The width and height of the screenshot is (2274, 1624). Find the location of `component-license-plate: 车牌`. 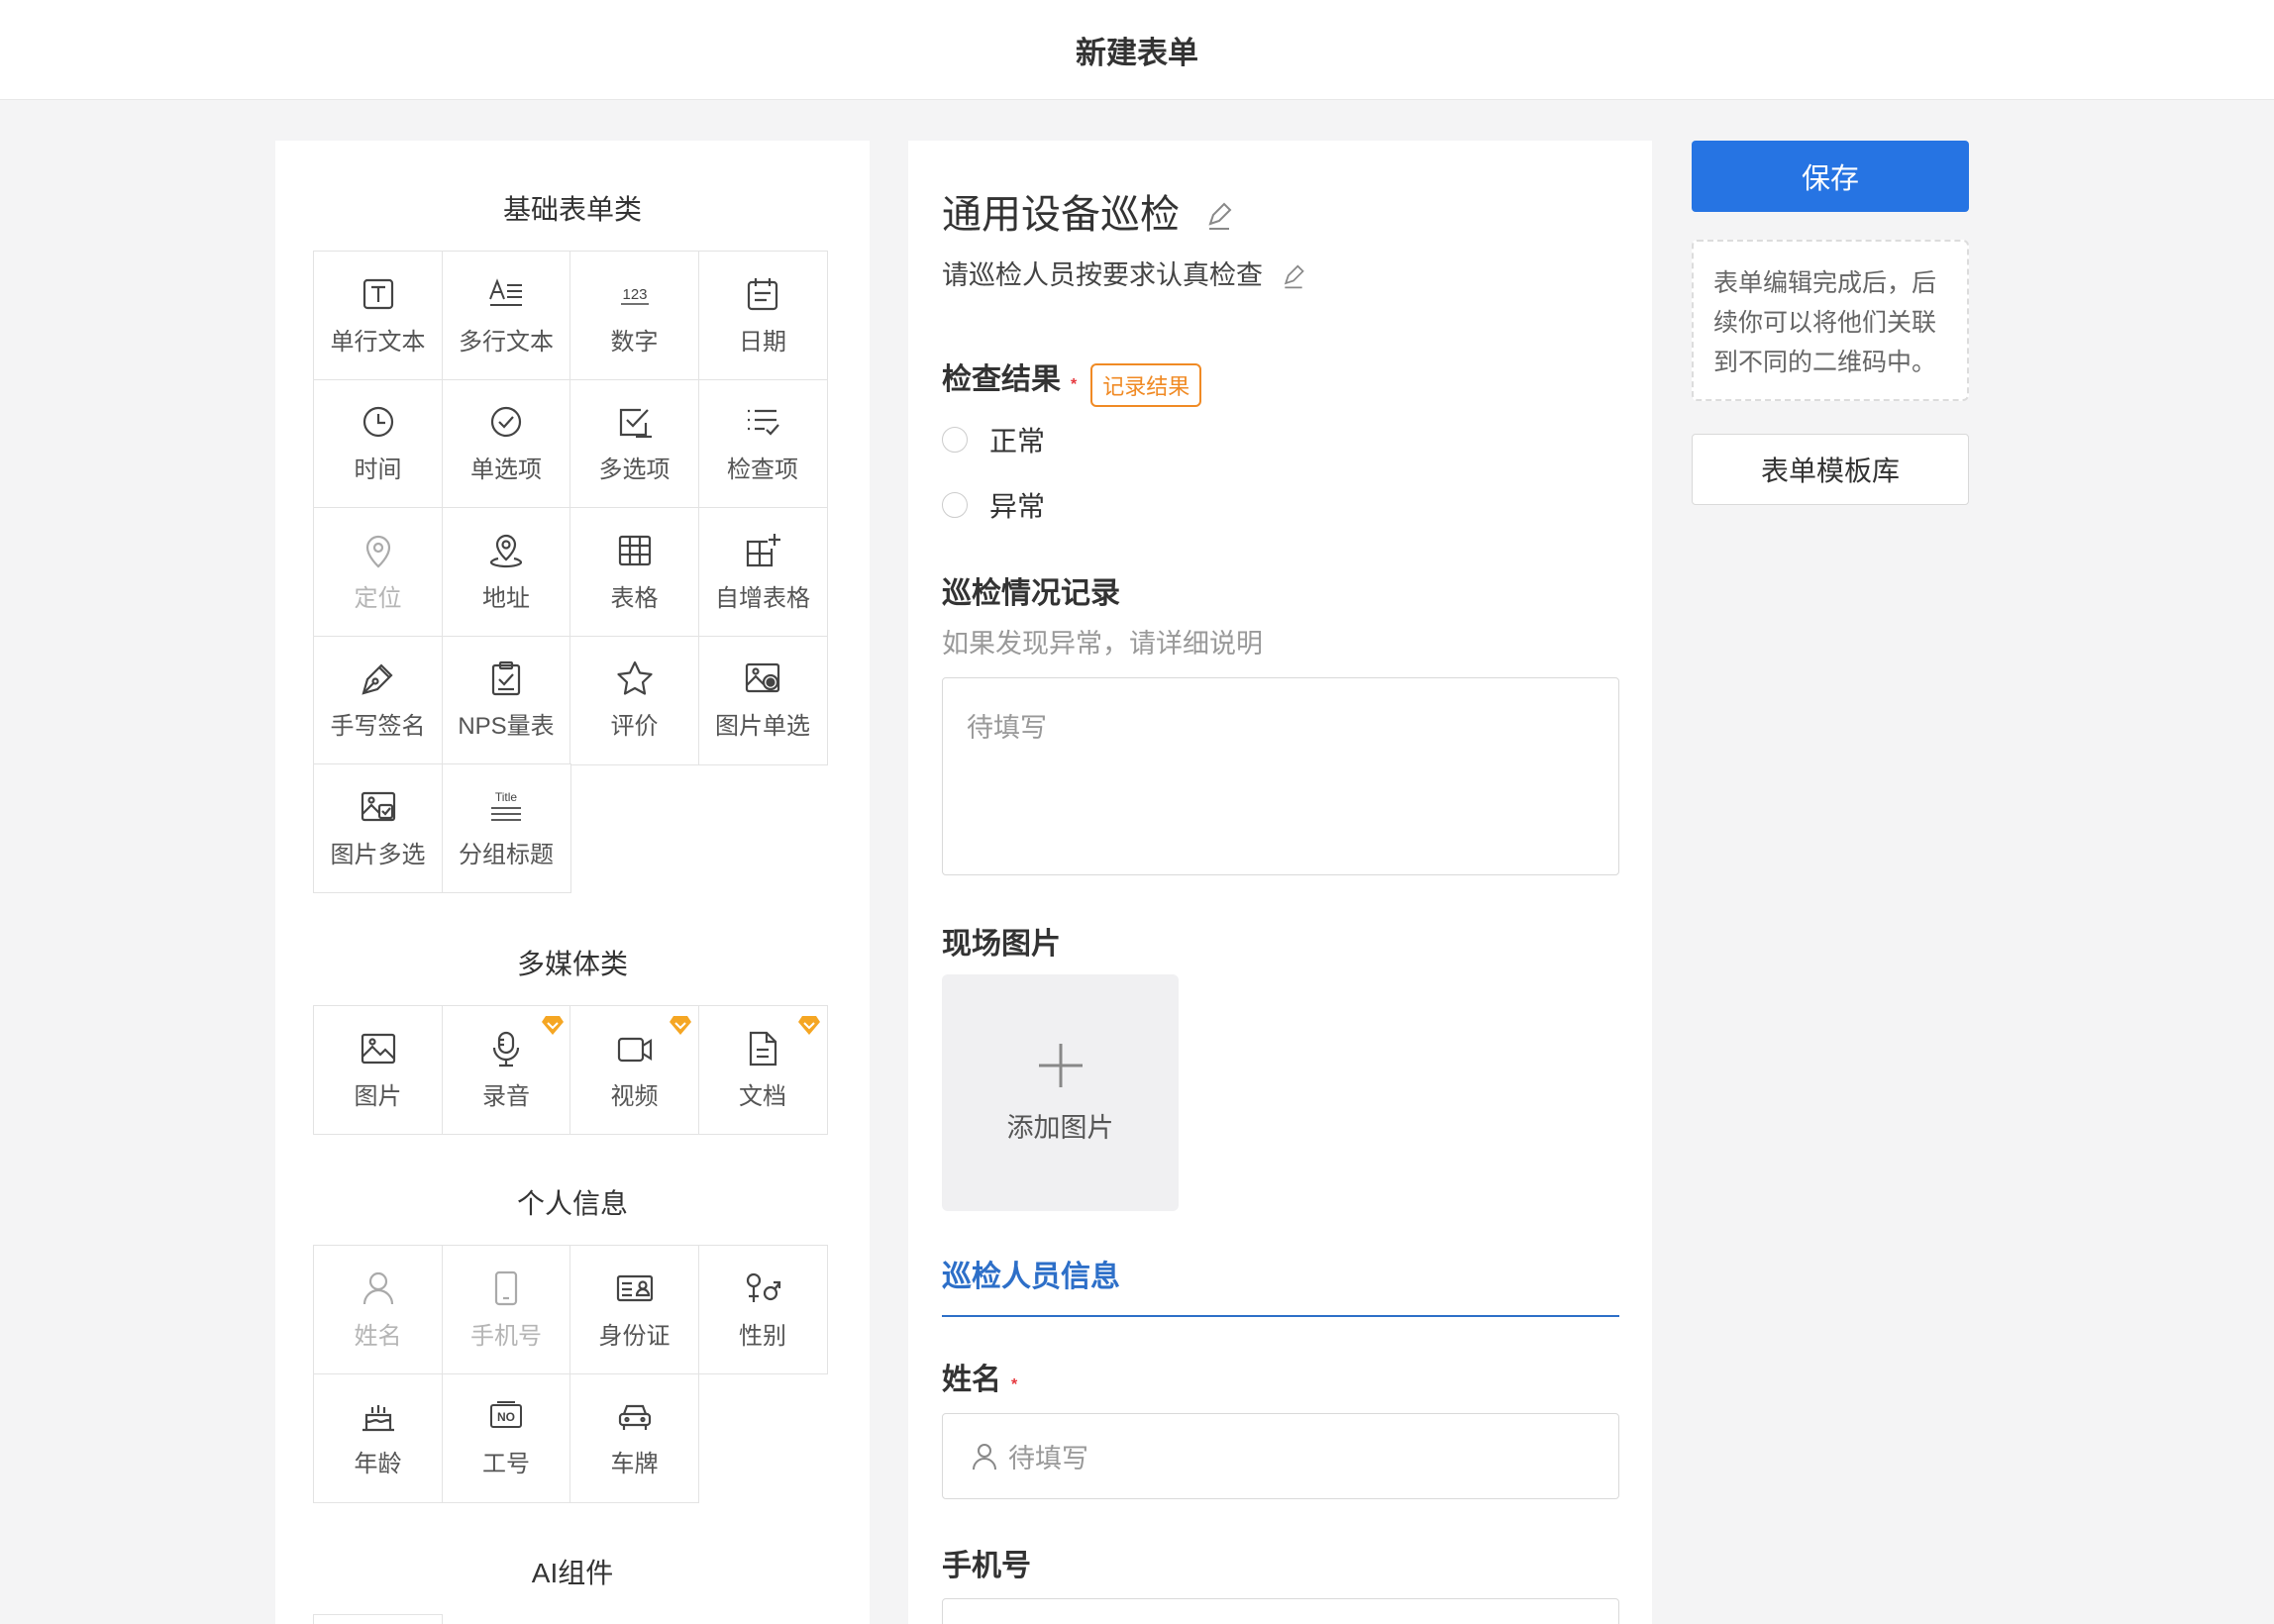

component-license-plate: 车牌 is located at coordinates (634, 1437).